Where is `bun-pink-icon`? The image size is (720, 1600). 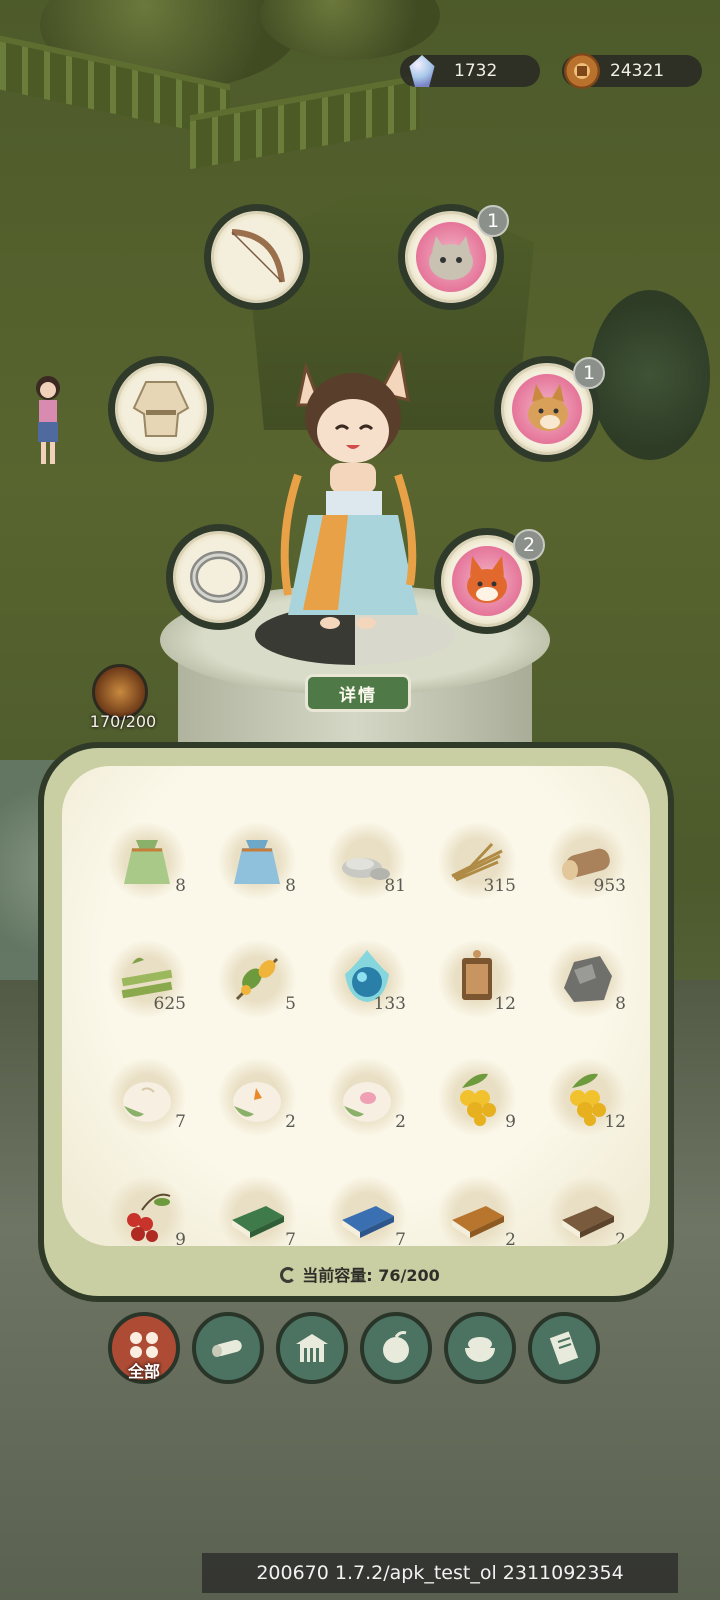
bun-pink-icon is located at coordinates (367, 1102).